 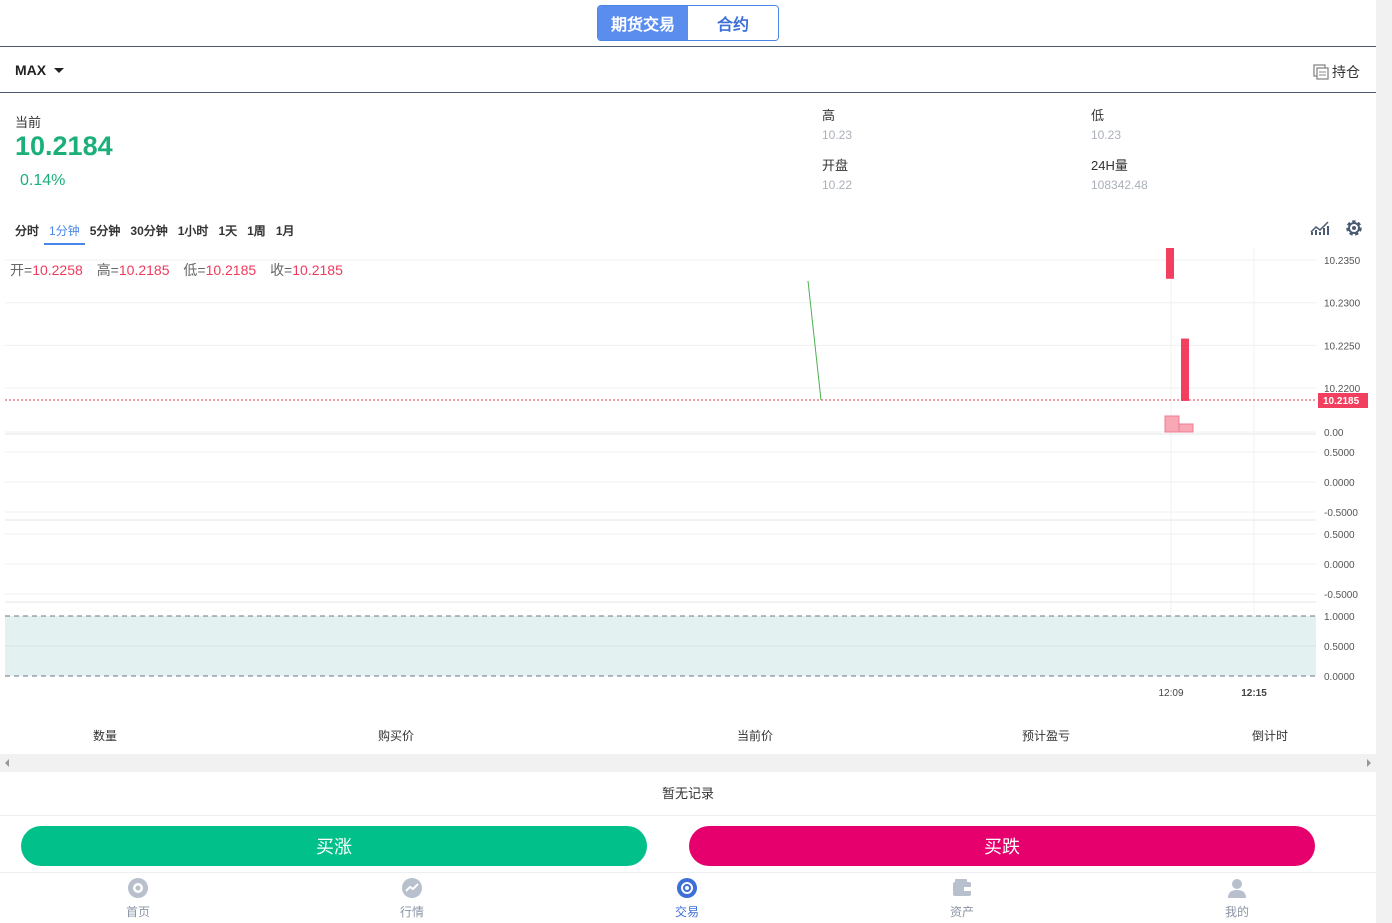 What do you see at coordinates (144, 270) in the screenshot?
I see `ohlc-high-value: 10.2185` at bounding box center [144, 270].